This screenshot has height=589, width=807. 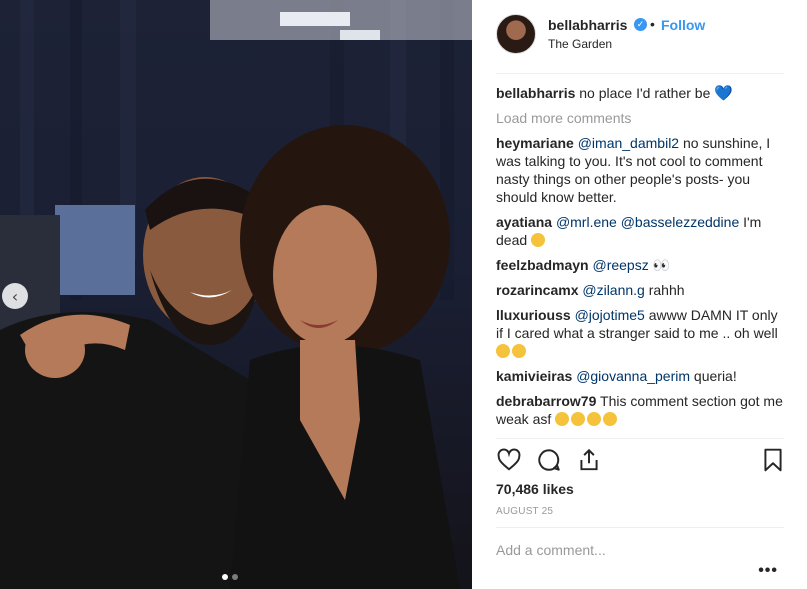 I want to click on list-item: kamivieiras @giovanna_perim queria!, so click(x=640, y=376).